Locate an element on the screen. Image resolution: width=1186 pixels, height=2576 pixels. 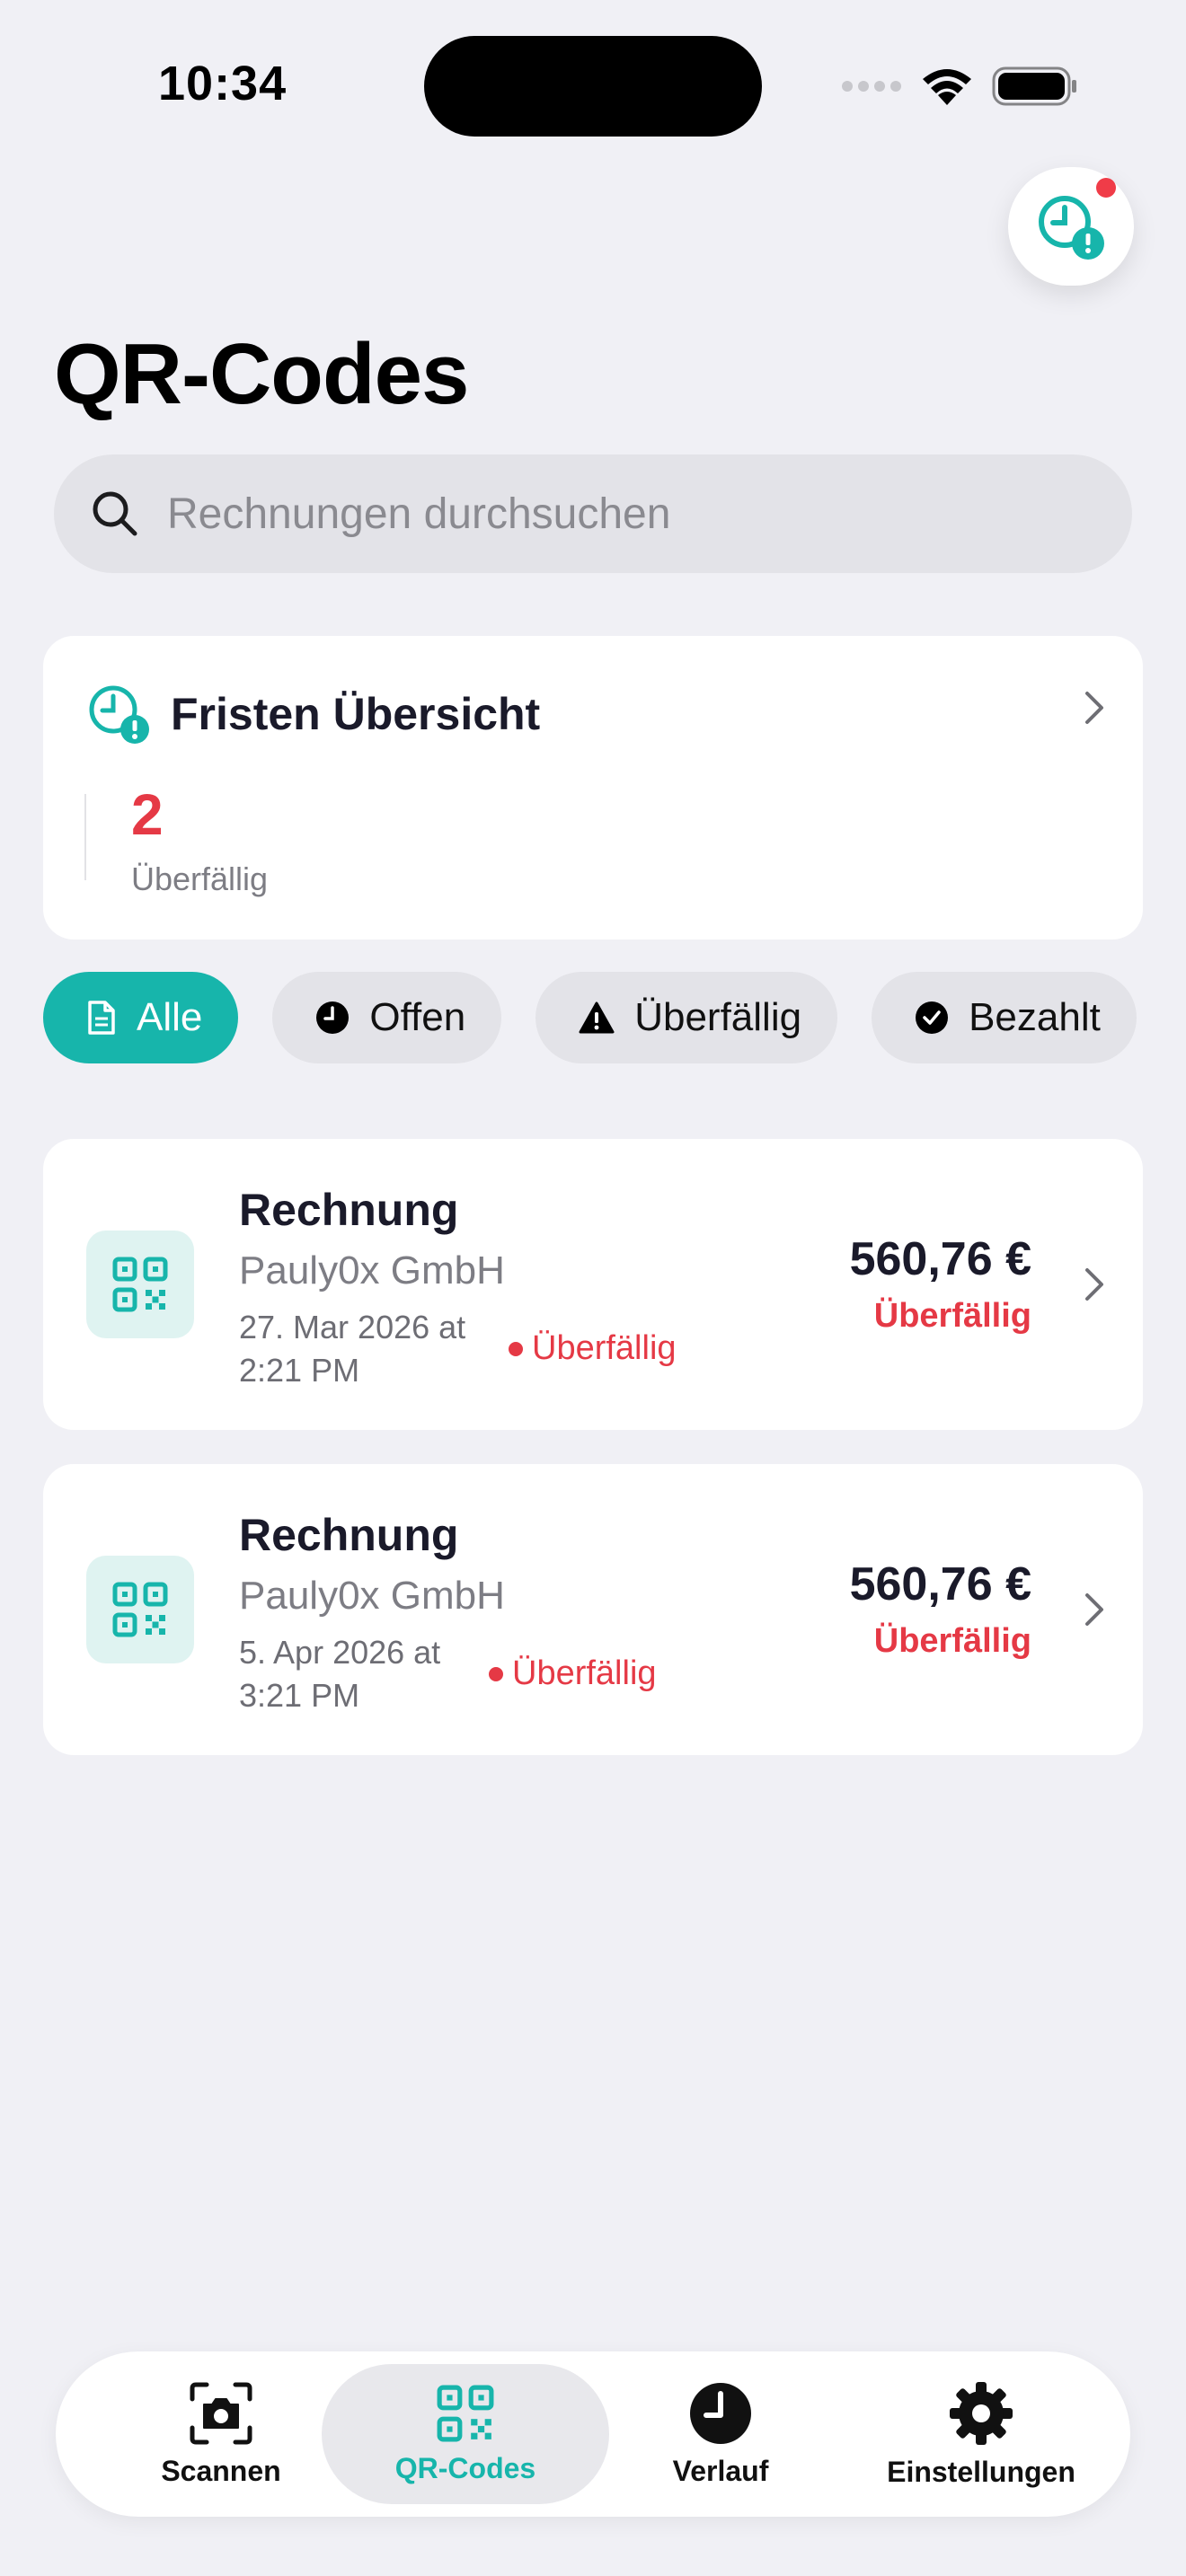
filter-overdue: Überfällig is located at coordinates (686, 1017).